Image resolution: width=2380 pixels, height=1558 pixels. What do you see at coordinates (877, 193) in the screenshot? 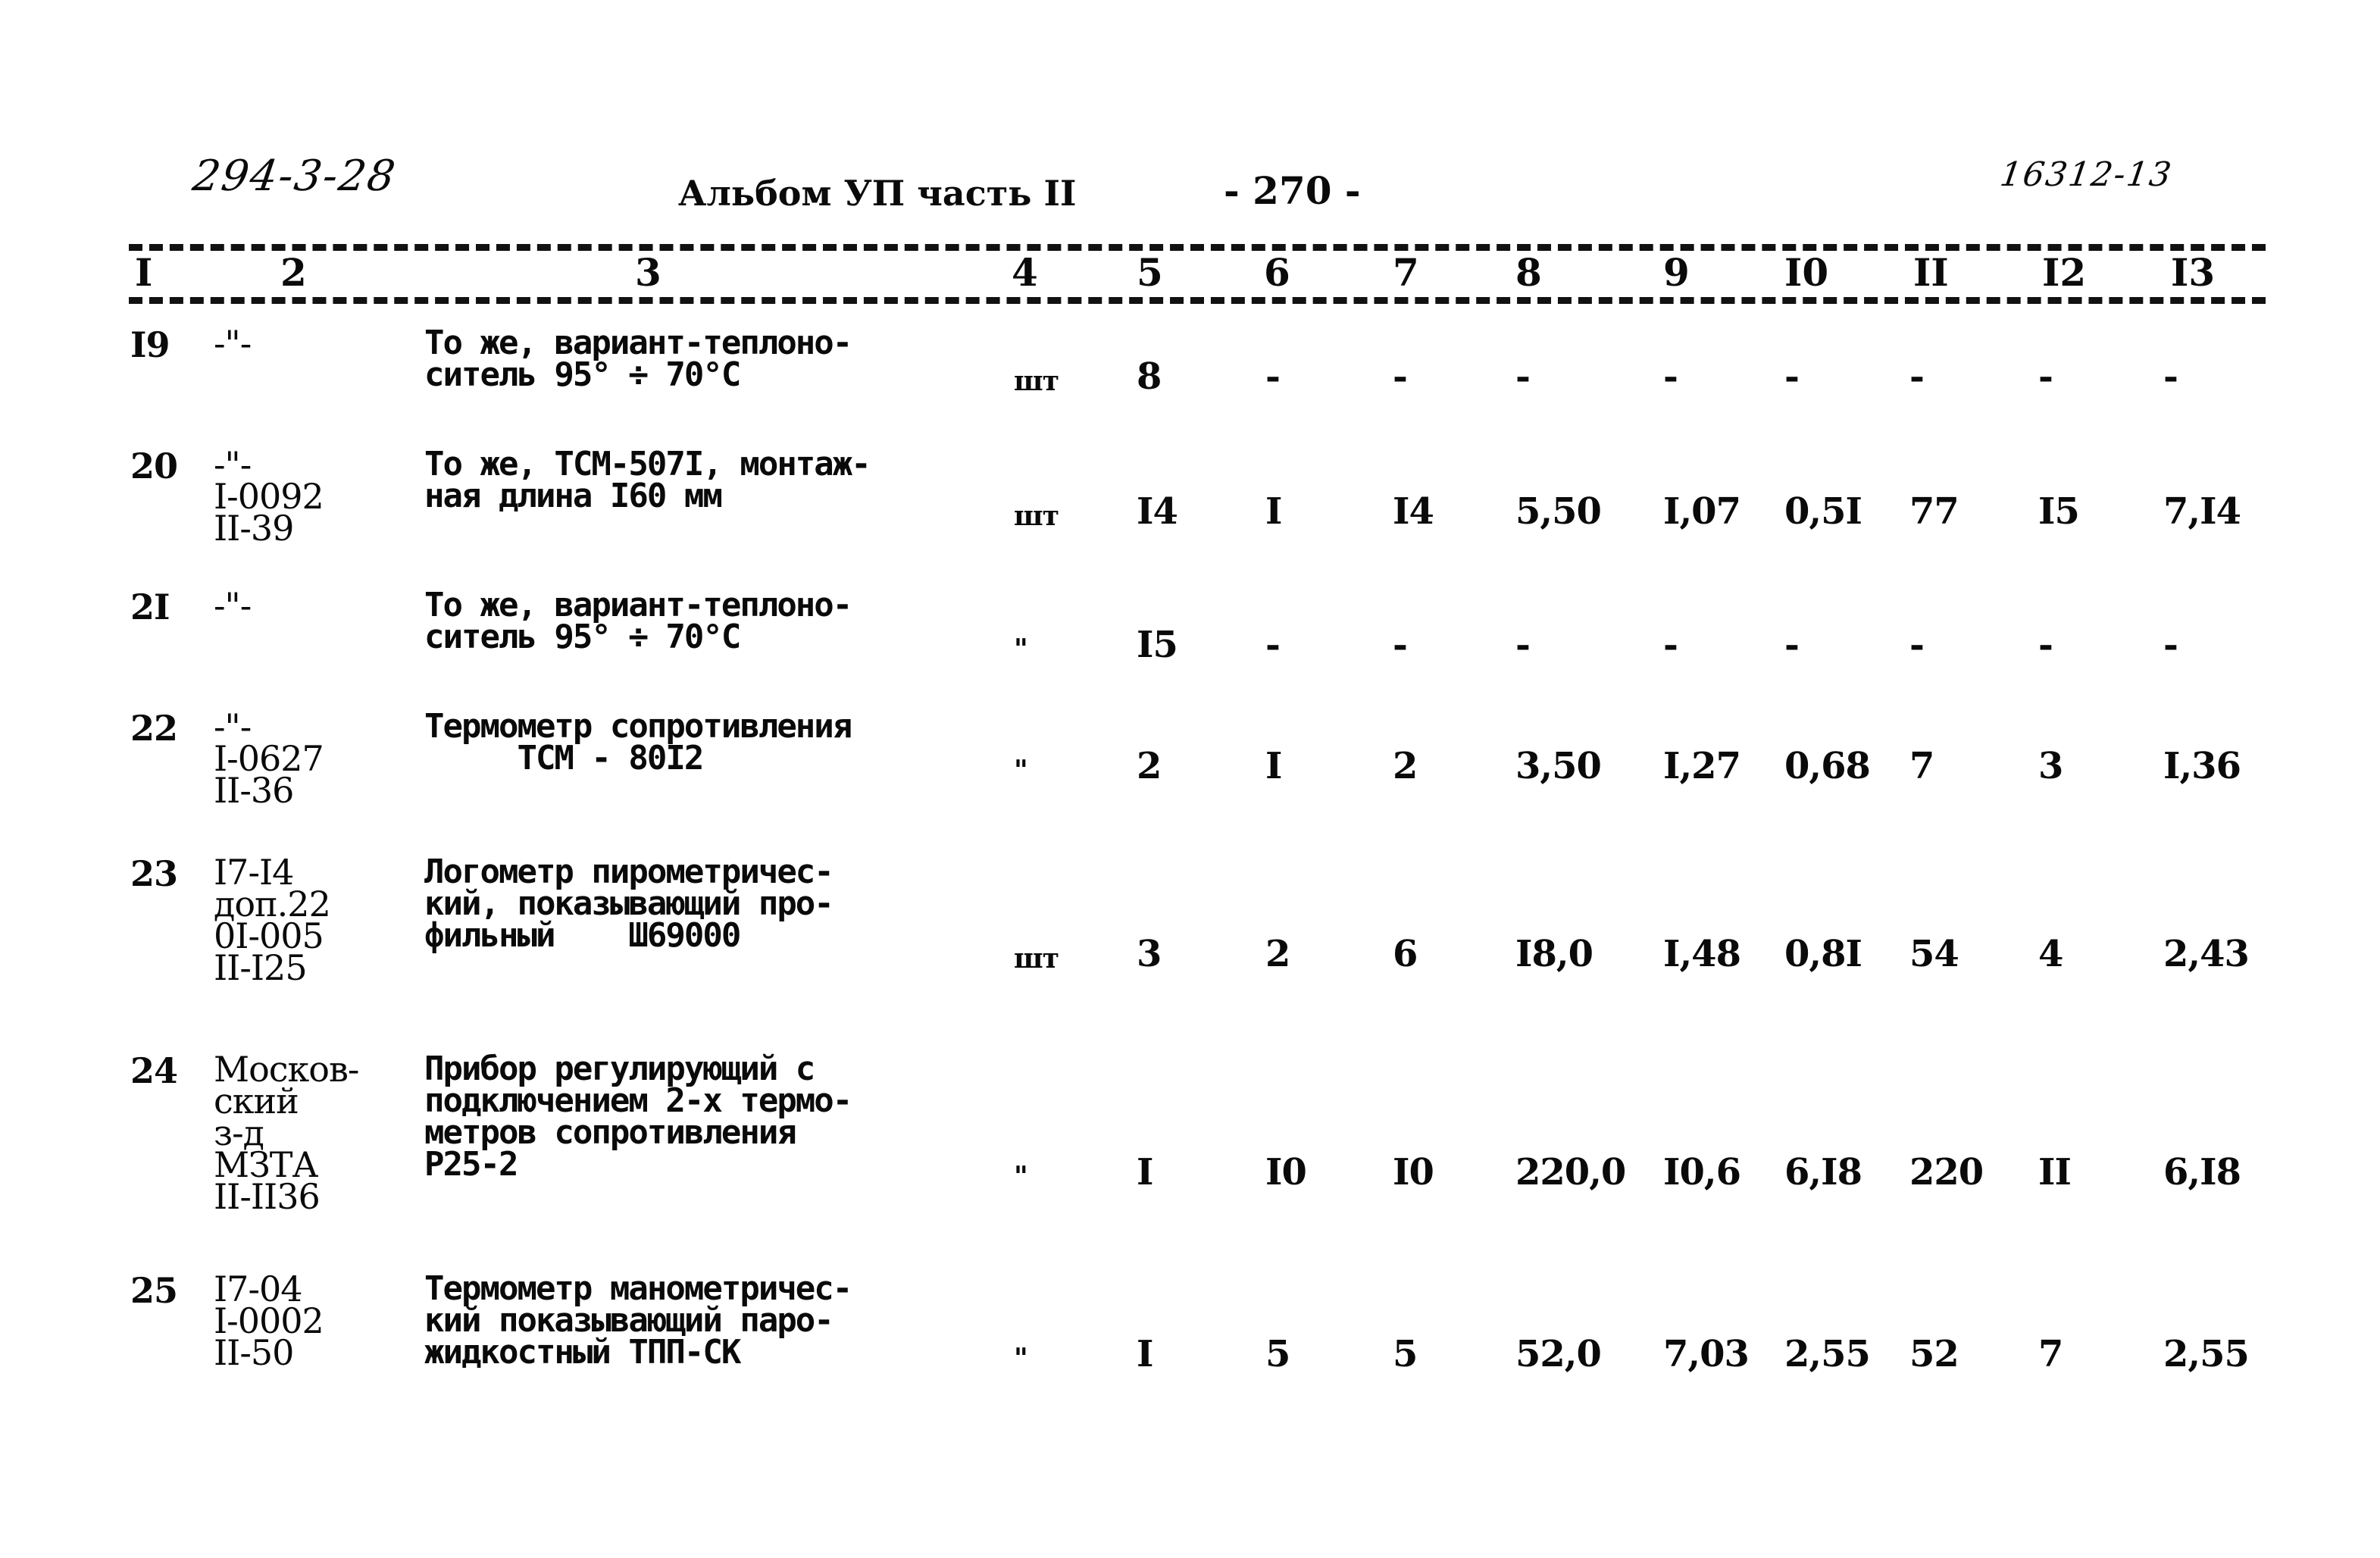
I see `album-title: Альбом УП часть II` at bounding box center [877, 193].